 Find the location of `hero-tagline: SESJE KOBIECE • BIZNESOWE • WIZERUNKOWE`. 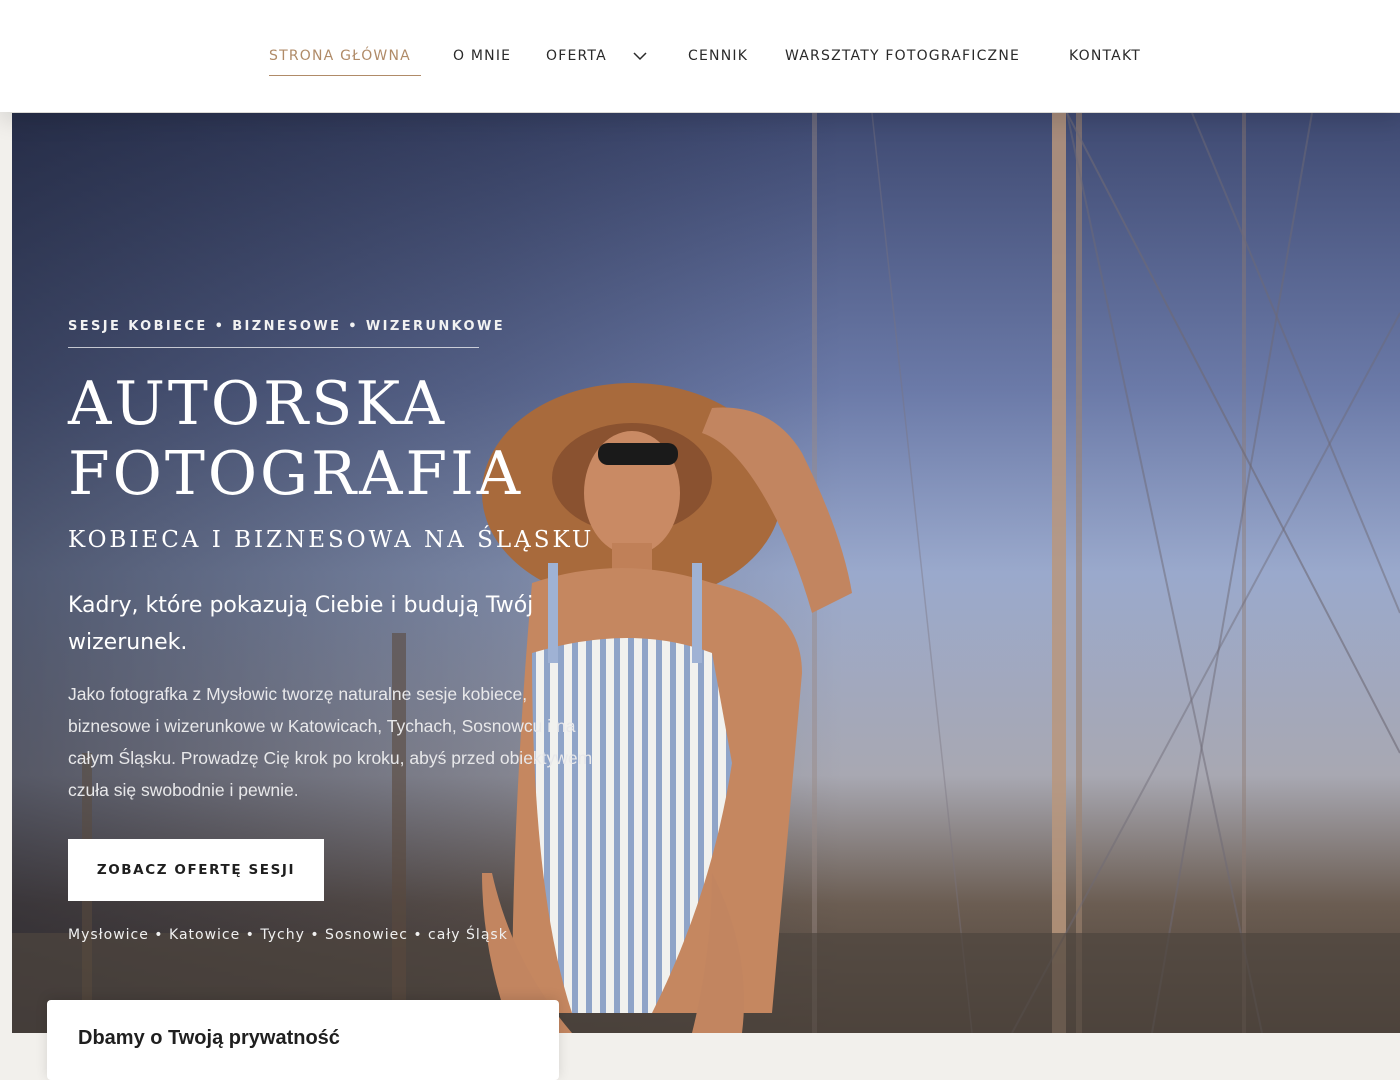

hero-tagline: SESJE KOBIECE • BIZNESOWE • WIZERUNKOWE is located at coordinates (287, 326).